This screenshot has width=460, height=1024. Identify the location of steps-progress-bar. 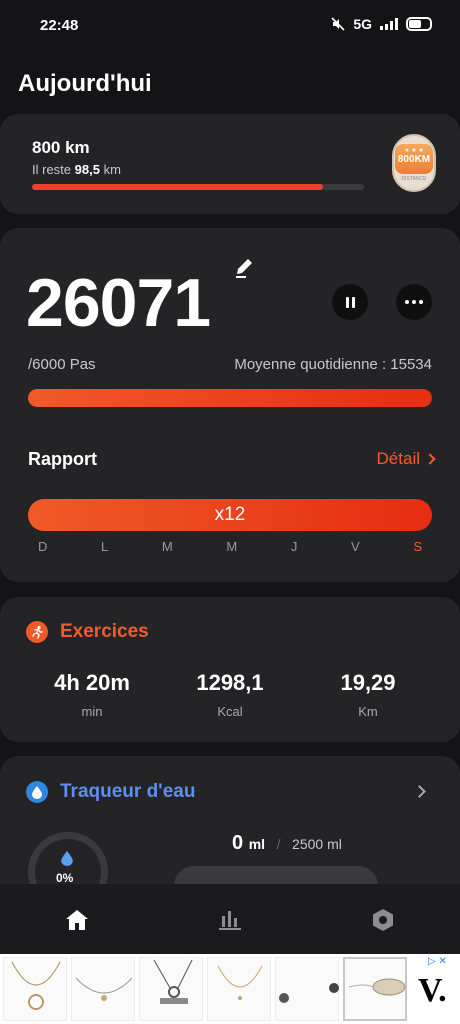
(230, 398).